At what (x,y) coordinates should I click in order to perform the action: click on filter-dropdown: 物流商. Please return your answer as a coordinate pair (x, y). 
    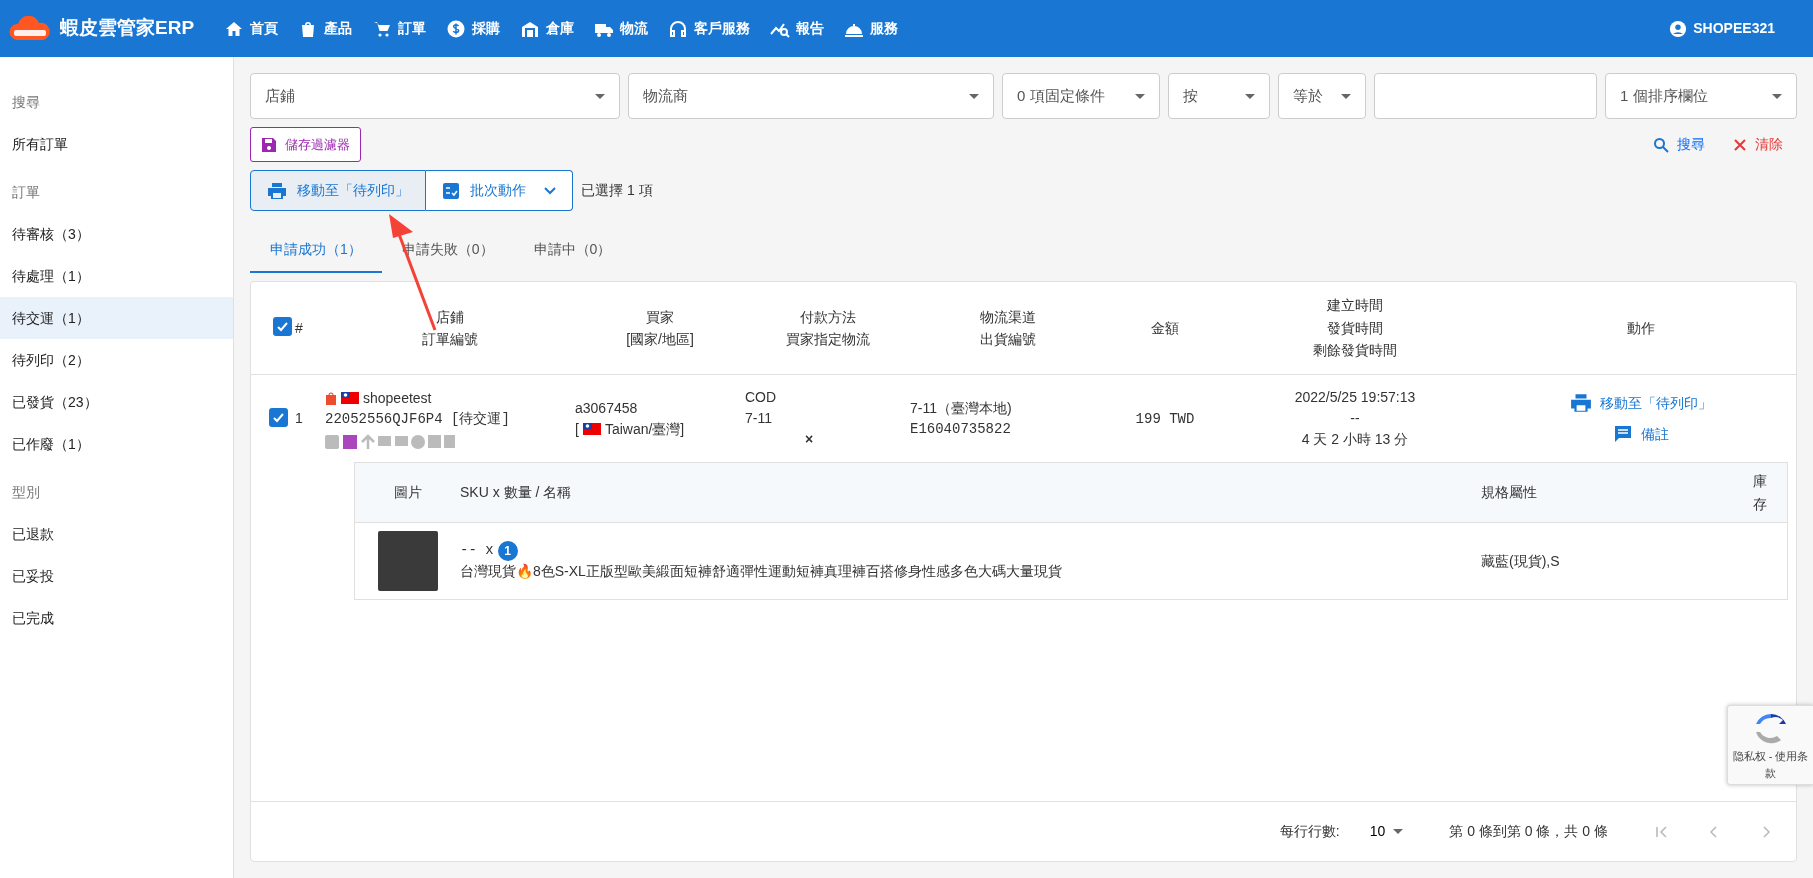
    Looking at the image, I should click on (811, 96).